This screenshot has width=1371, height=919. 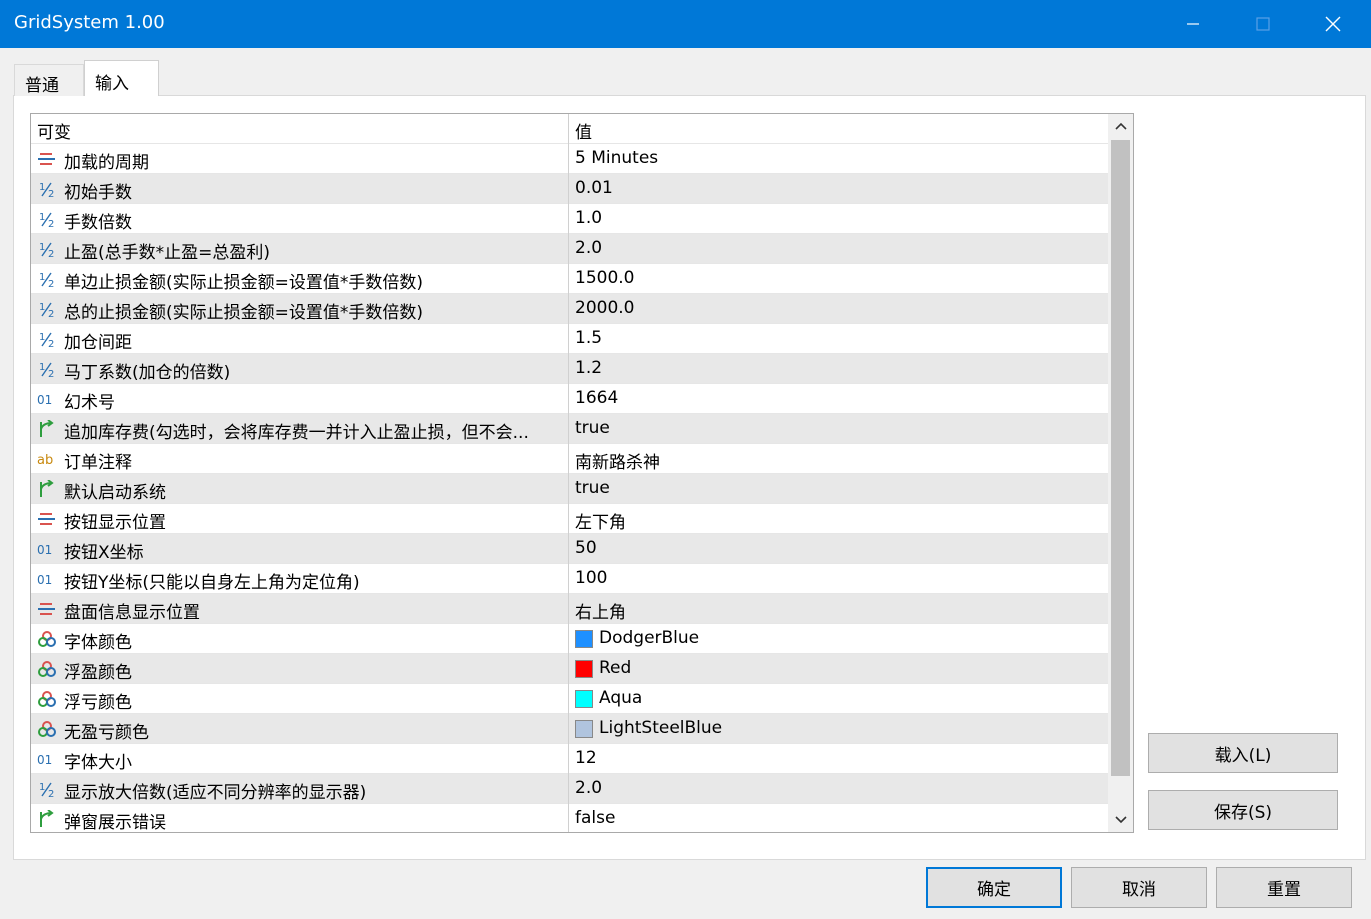 I want to click on table-row: 1 2 止盈(总手数*止盈=总盈利) 2.0, so click(x=569, y=249).